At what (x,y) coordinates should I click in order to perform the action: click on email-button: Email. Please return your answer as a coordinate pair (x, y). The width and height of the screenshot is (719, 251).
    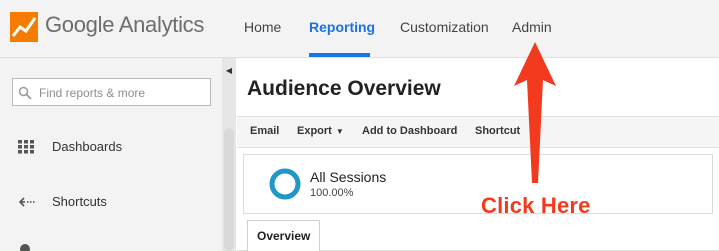
    Looking at the image, I should click on (264, 131).